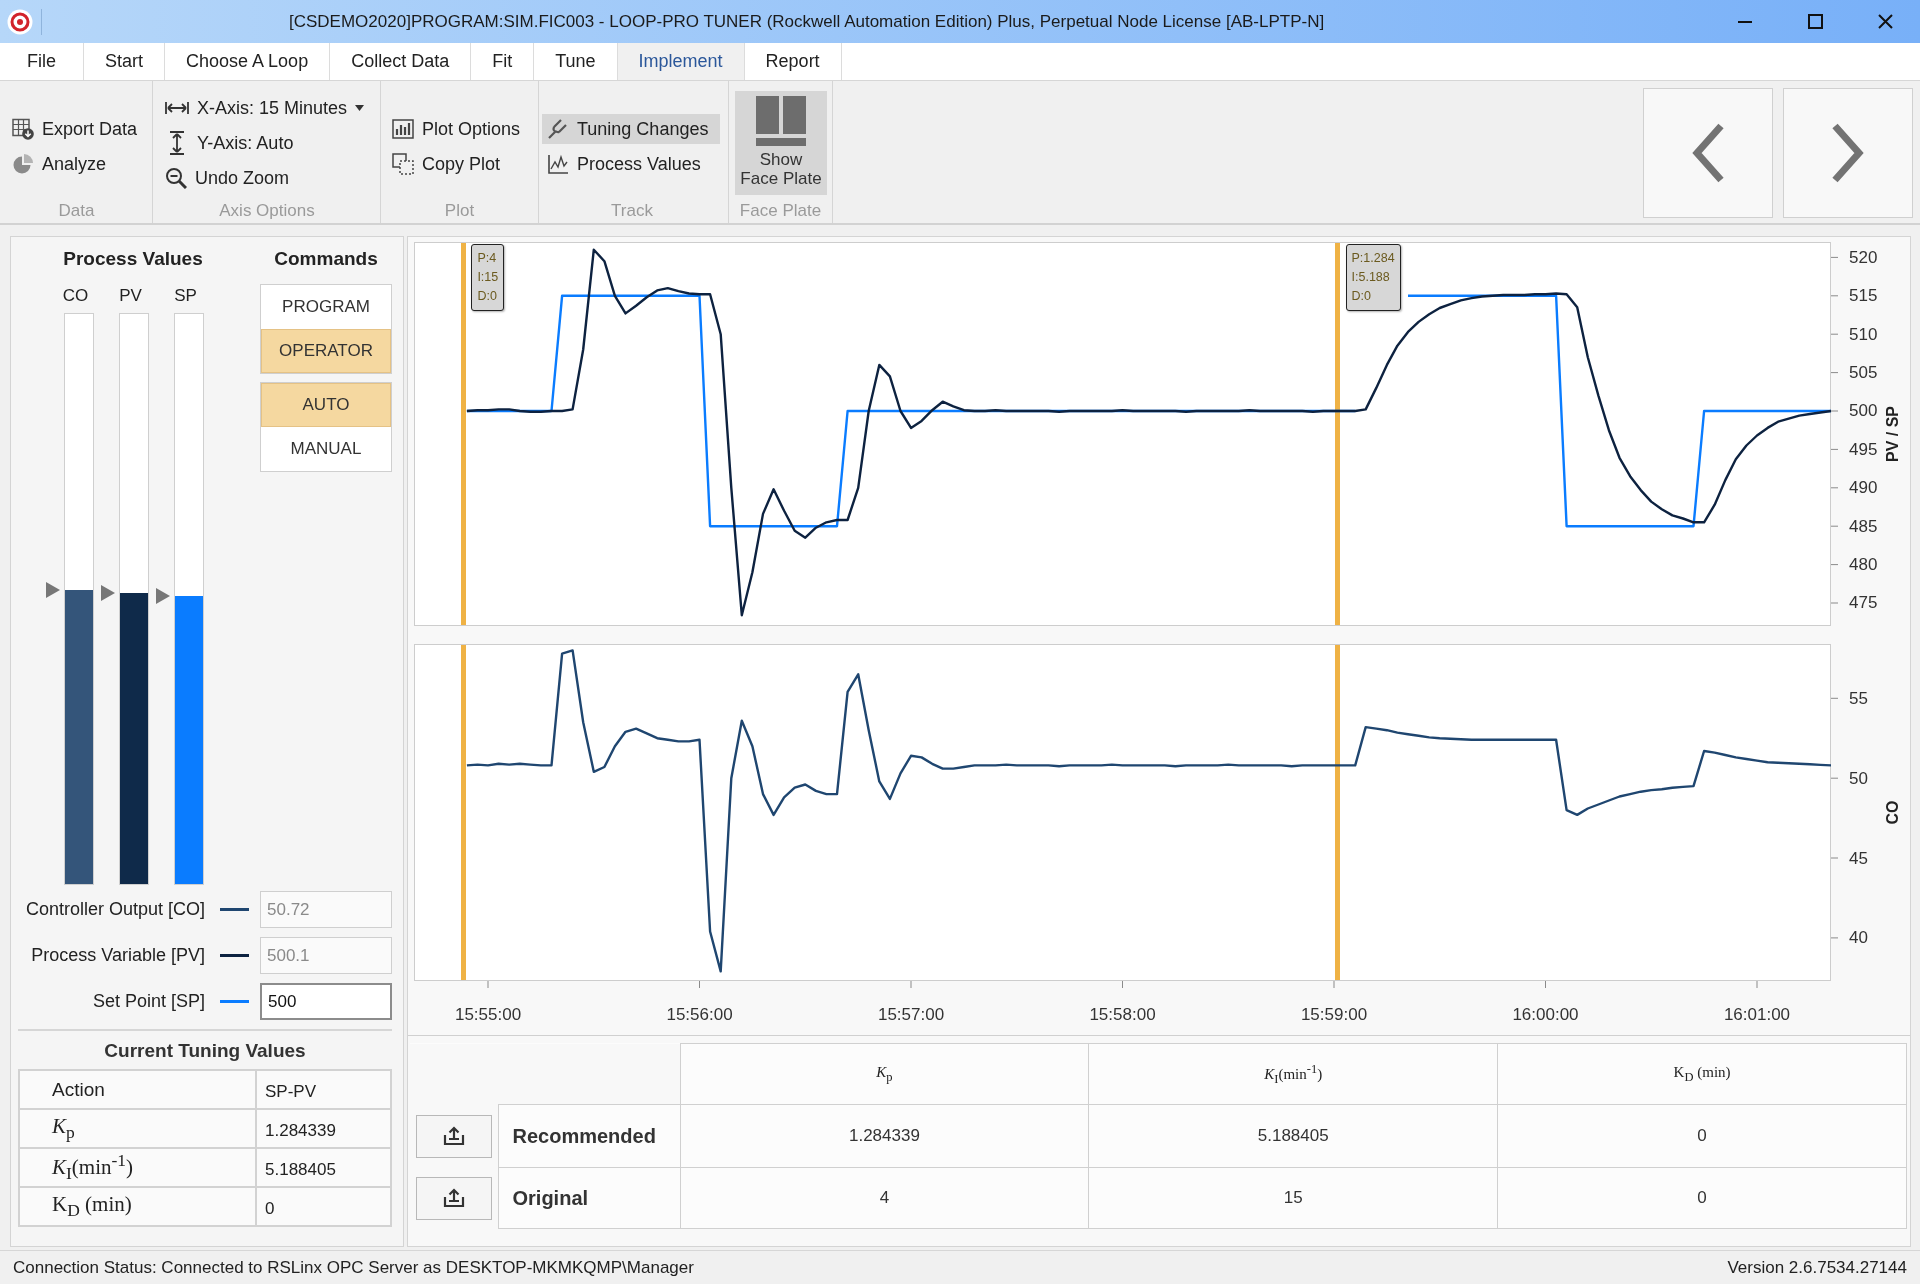 This screenshot has height=1284, width=1920. What do you see at coordinates (1892, 434) in the screenshot?
I see `axis-title: PV / SP` at bounding box center [1892, 434].